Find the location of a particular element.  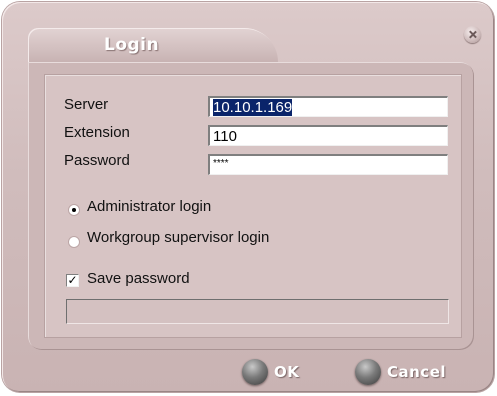

cancel-knob-icon is located at coordinates (368, 372).